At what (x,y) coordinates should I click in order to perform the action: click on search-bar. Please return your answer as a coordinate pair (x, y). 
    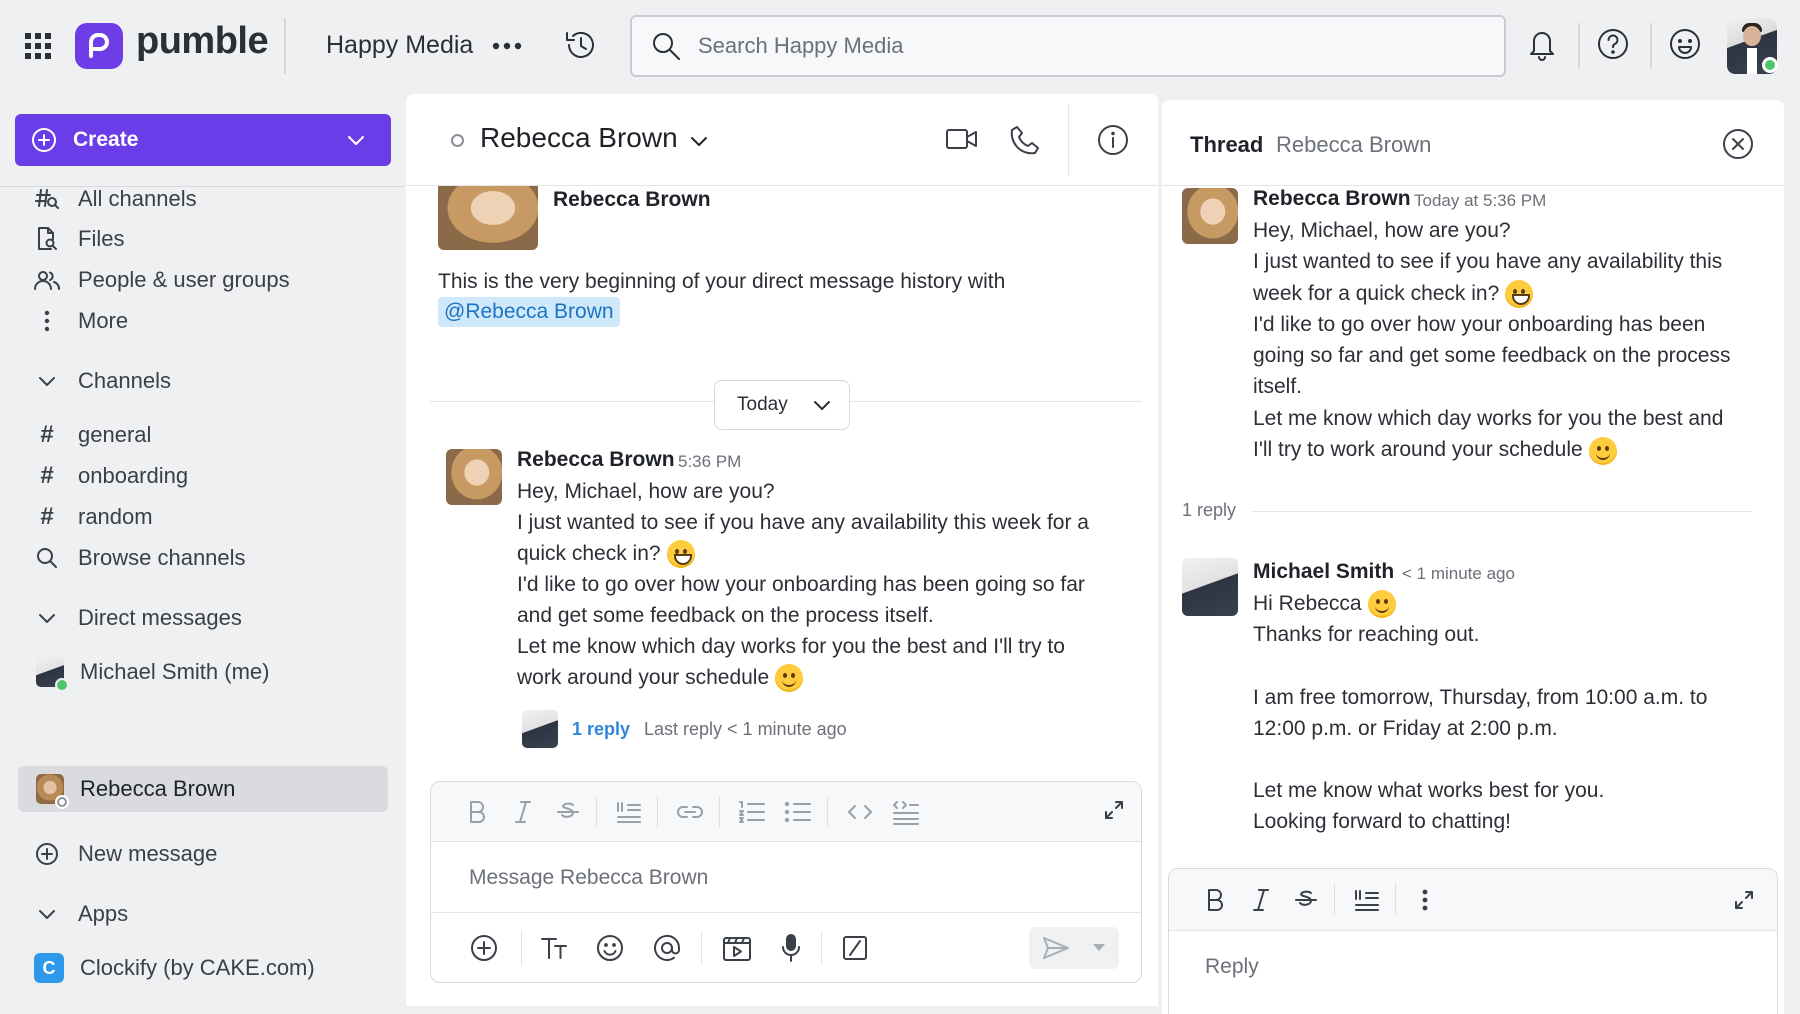
    Looking at the image, I should click on (1068, 46).